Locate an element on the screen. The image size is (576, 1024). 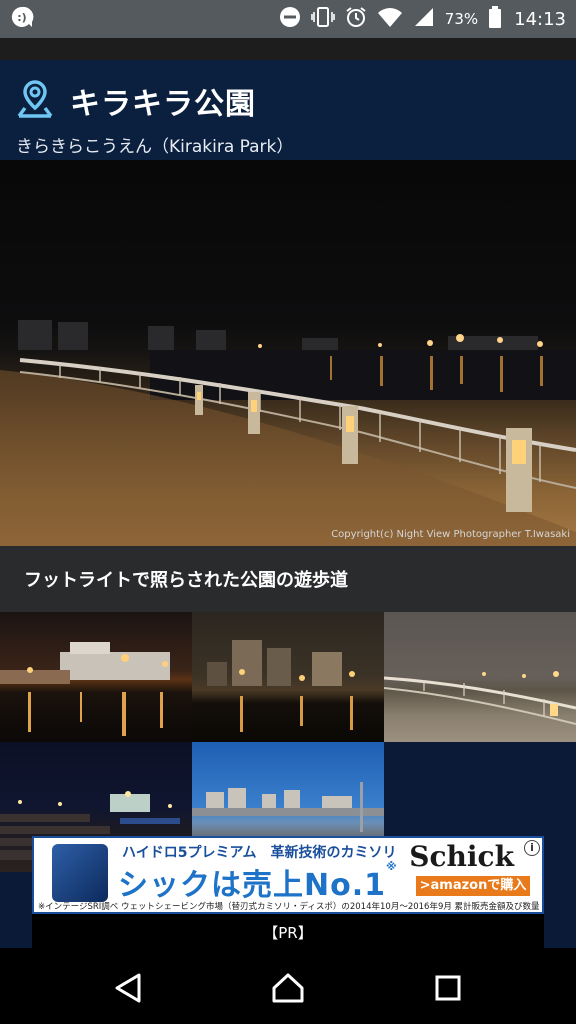
home-icon is located at coordinates (288, 988).